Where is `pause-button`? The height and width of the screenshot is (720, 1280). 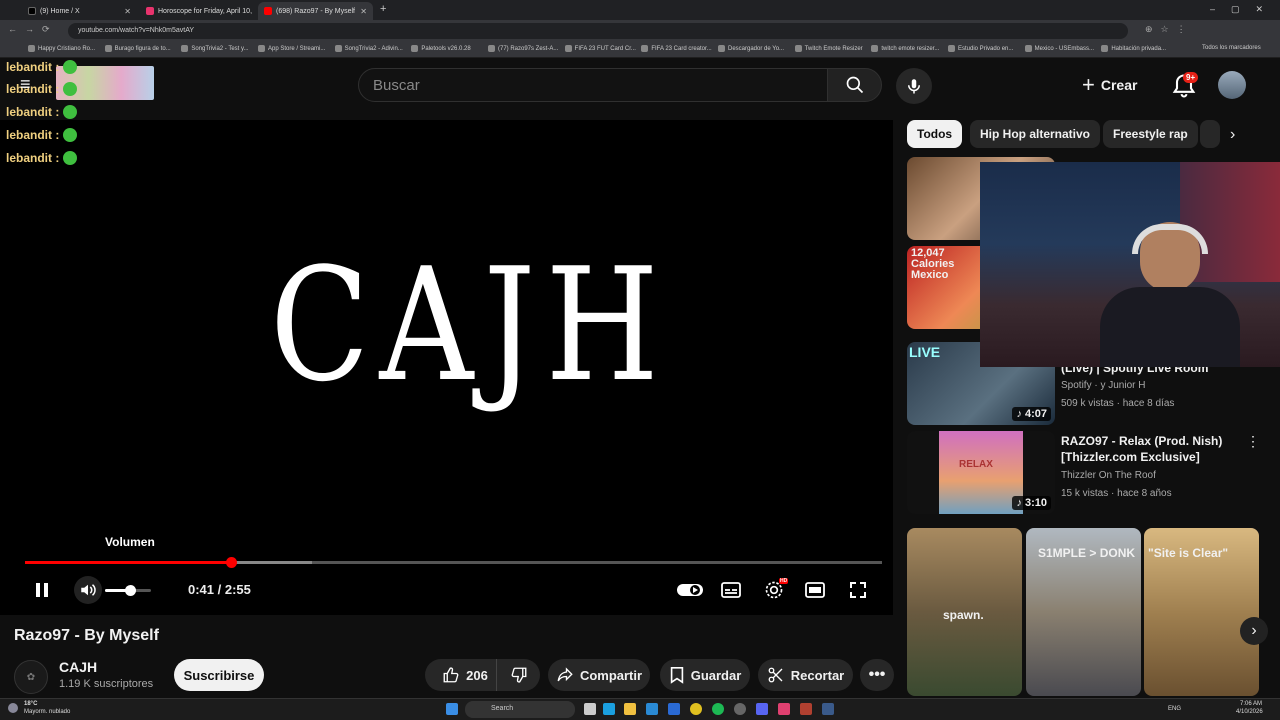
pause-button is located at coordinates (42, 590).